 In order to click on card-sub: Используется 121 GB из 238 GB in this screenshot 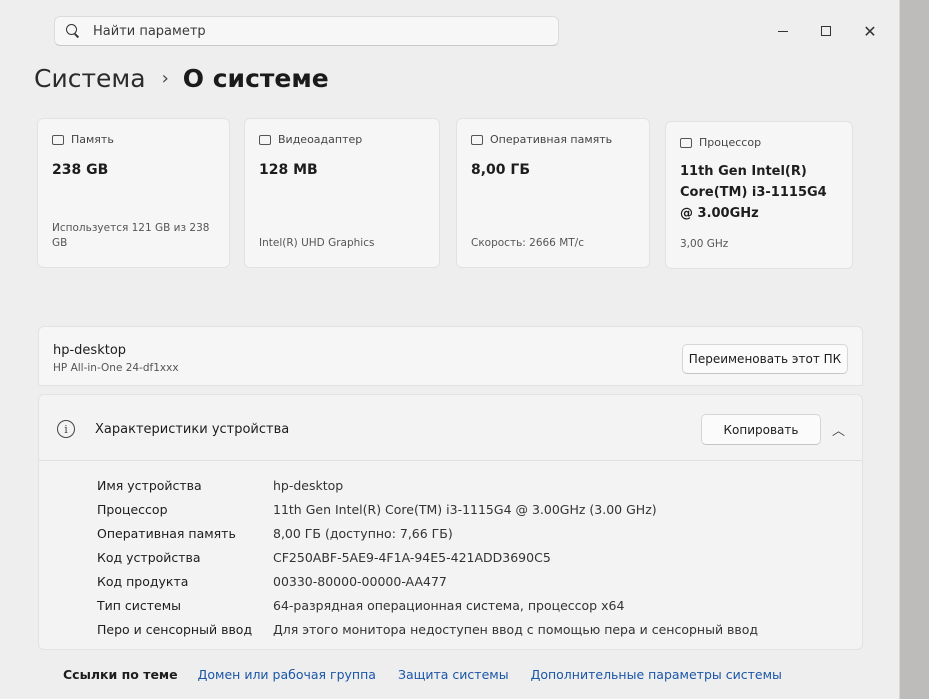, I will do `click(131, 235)`.